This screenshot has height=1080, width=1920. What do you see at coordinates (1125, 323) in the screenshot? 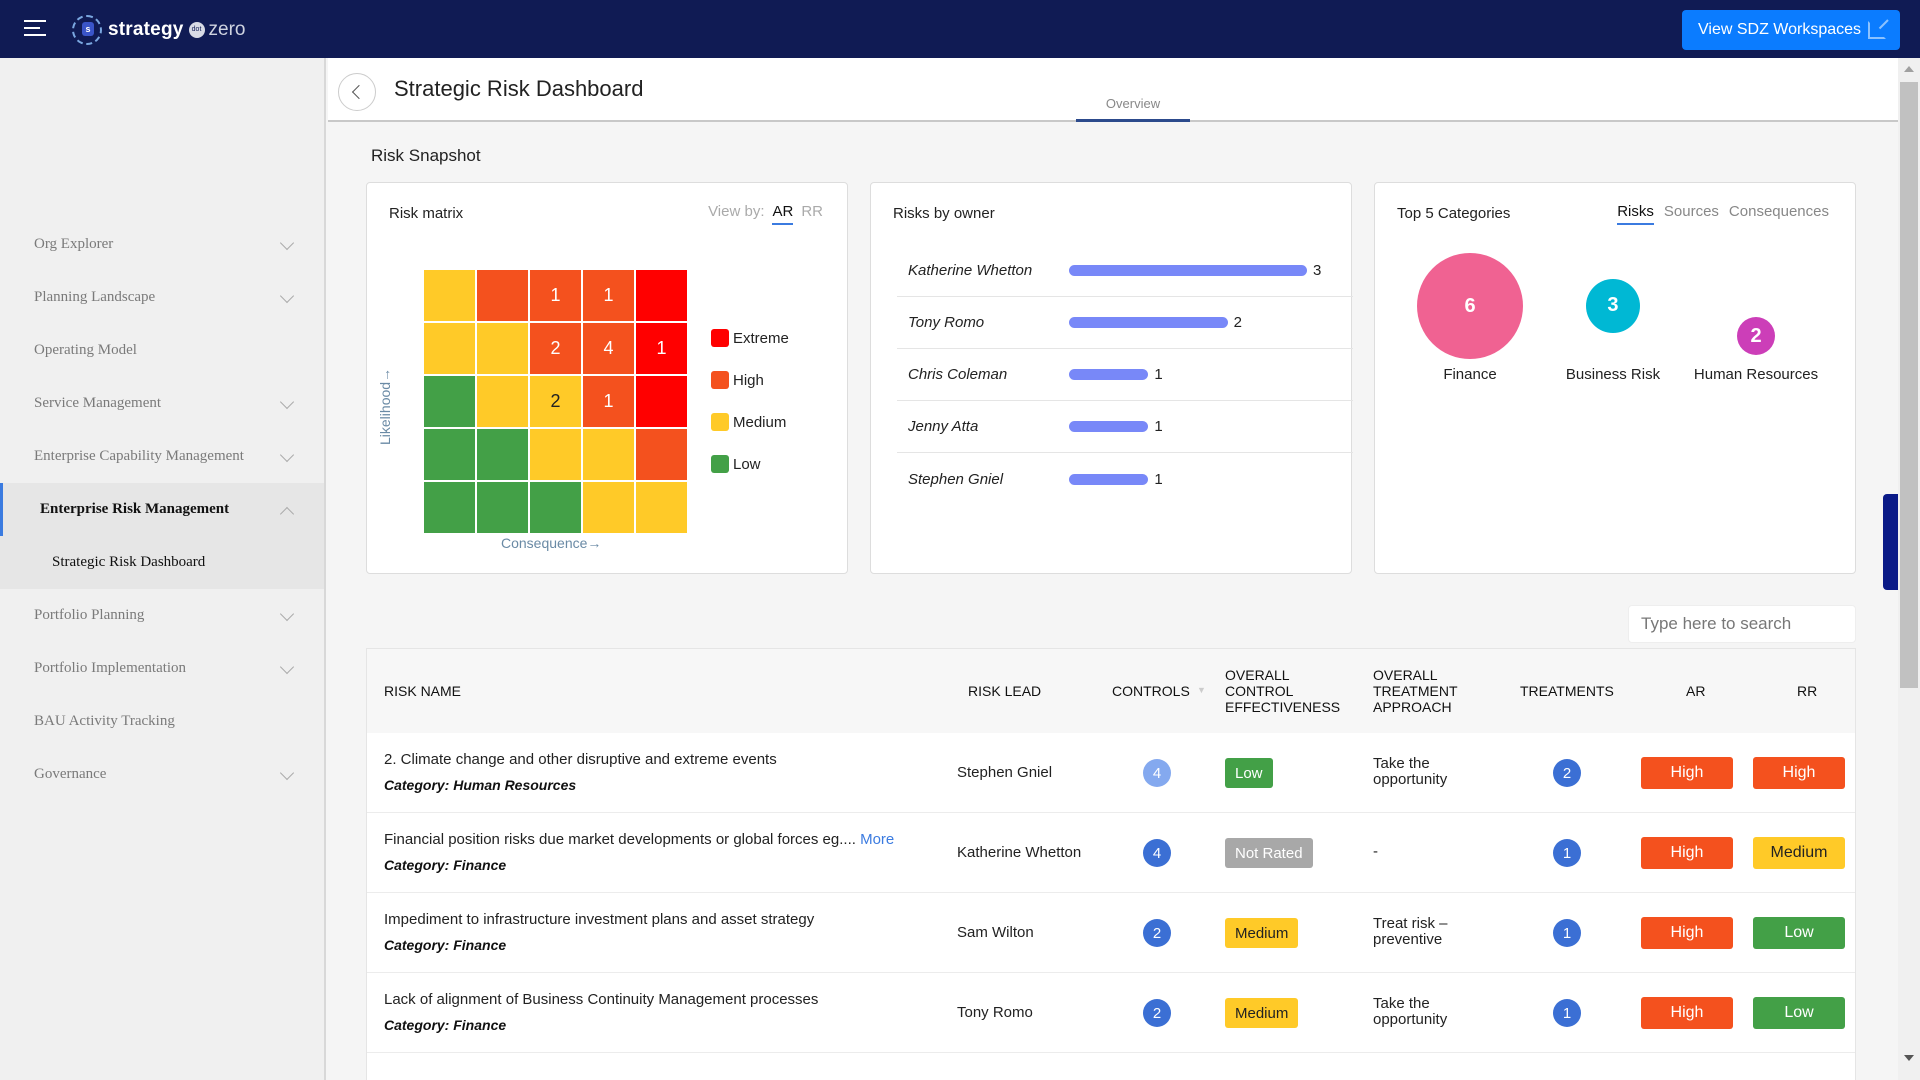
I see `owner-row: Tony Romo 2` at bounding box center [1125, 323].